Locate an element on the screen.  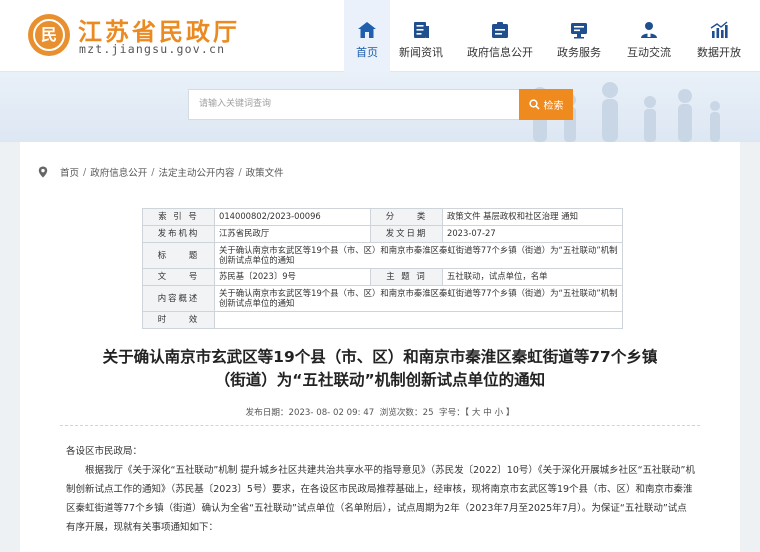
nav-label: 互动交流 is located at coordinates (649, 52).